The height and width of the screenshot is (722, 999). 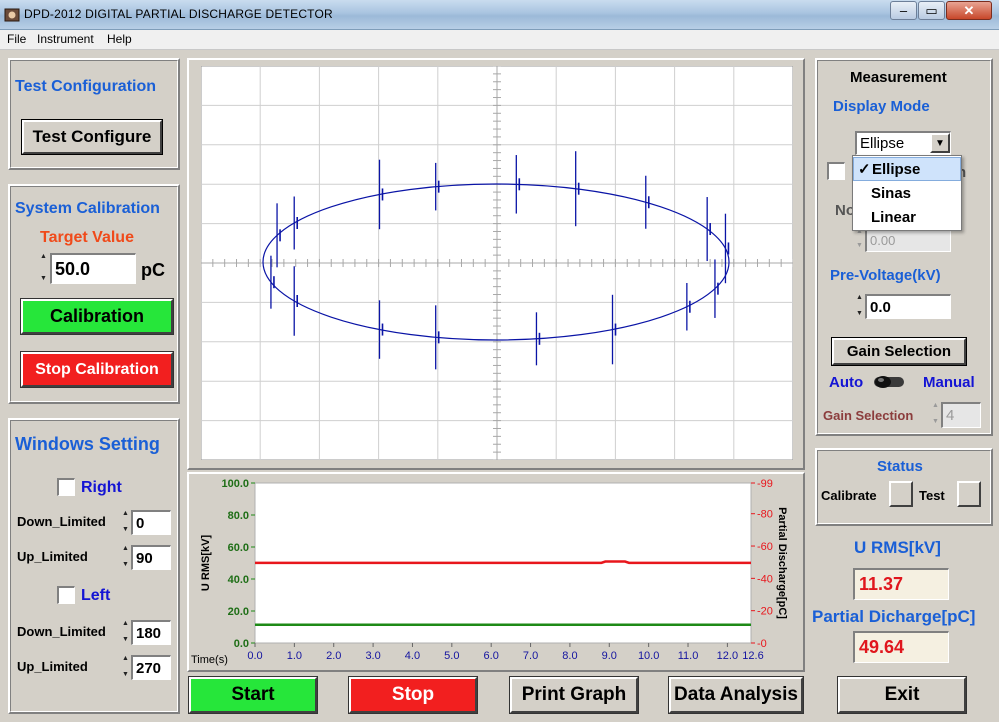 I want to click on gain-selection-label: Gain Selection, so click(x=868, y=415).